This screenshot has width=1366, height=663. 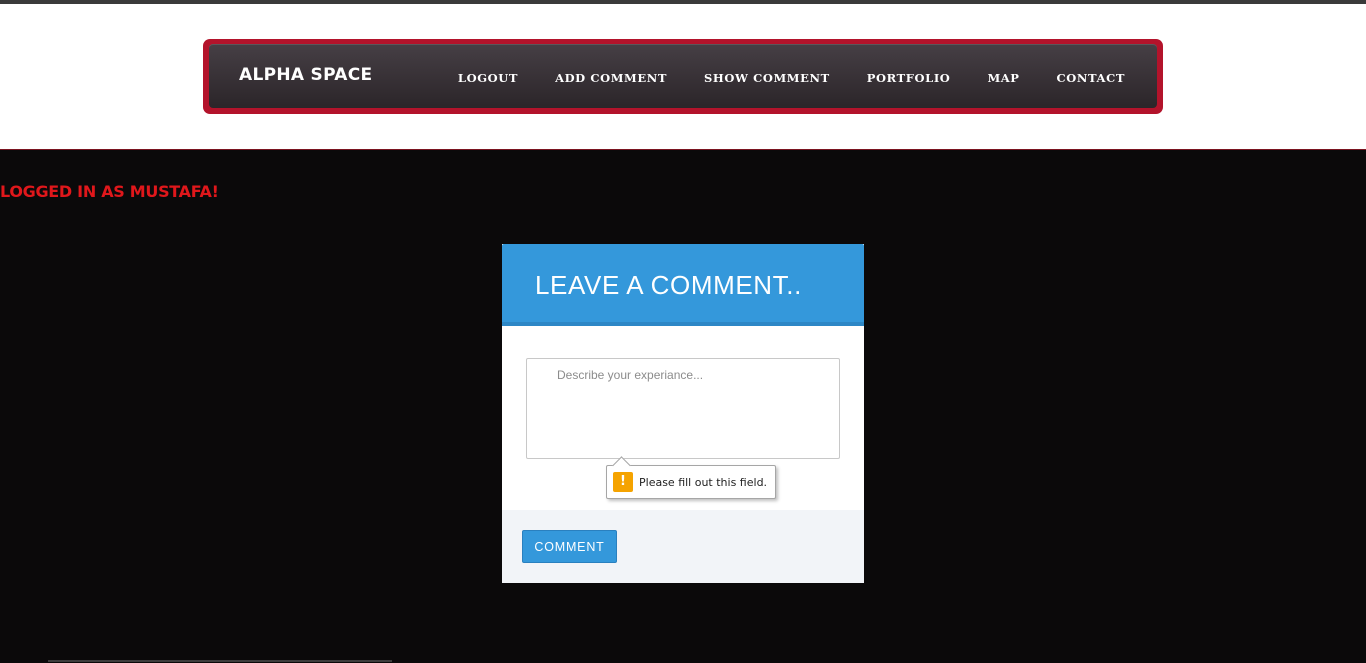 What do you see at coordinates (569, 546) in the screenshot?
I see `comment-submit-button: COMMENT` at bounding box center [569, 546].